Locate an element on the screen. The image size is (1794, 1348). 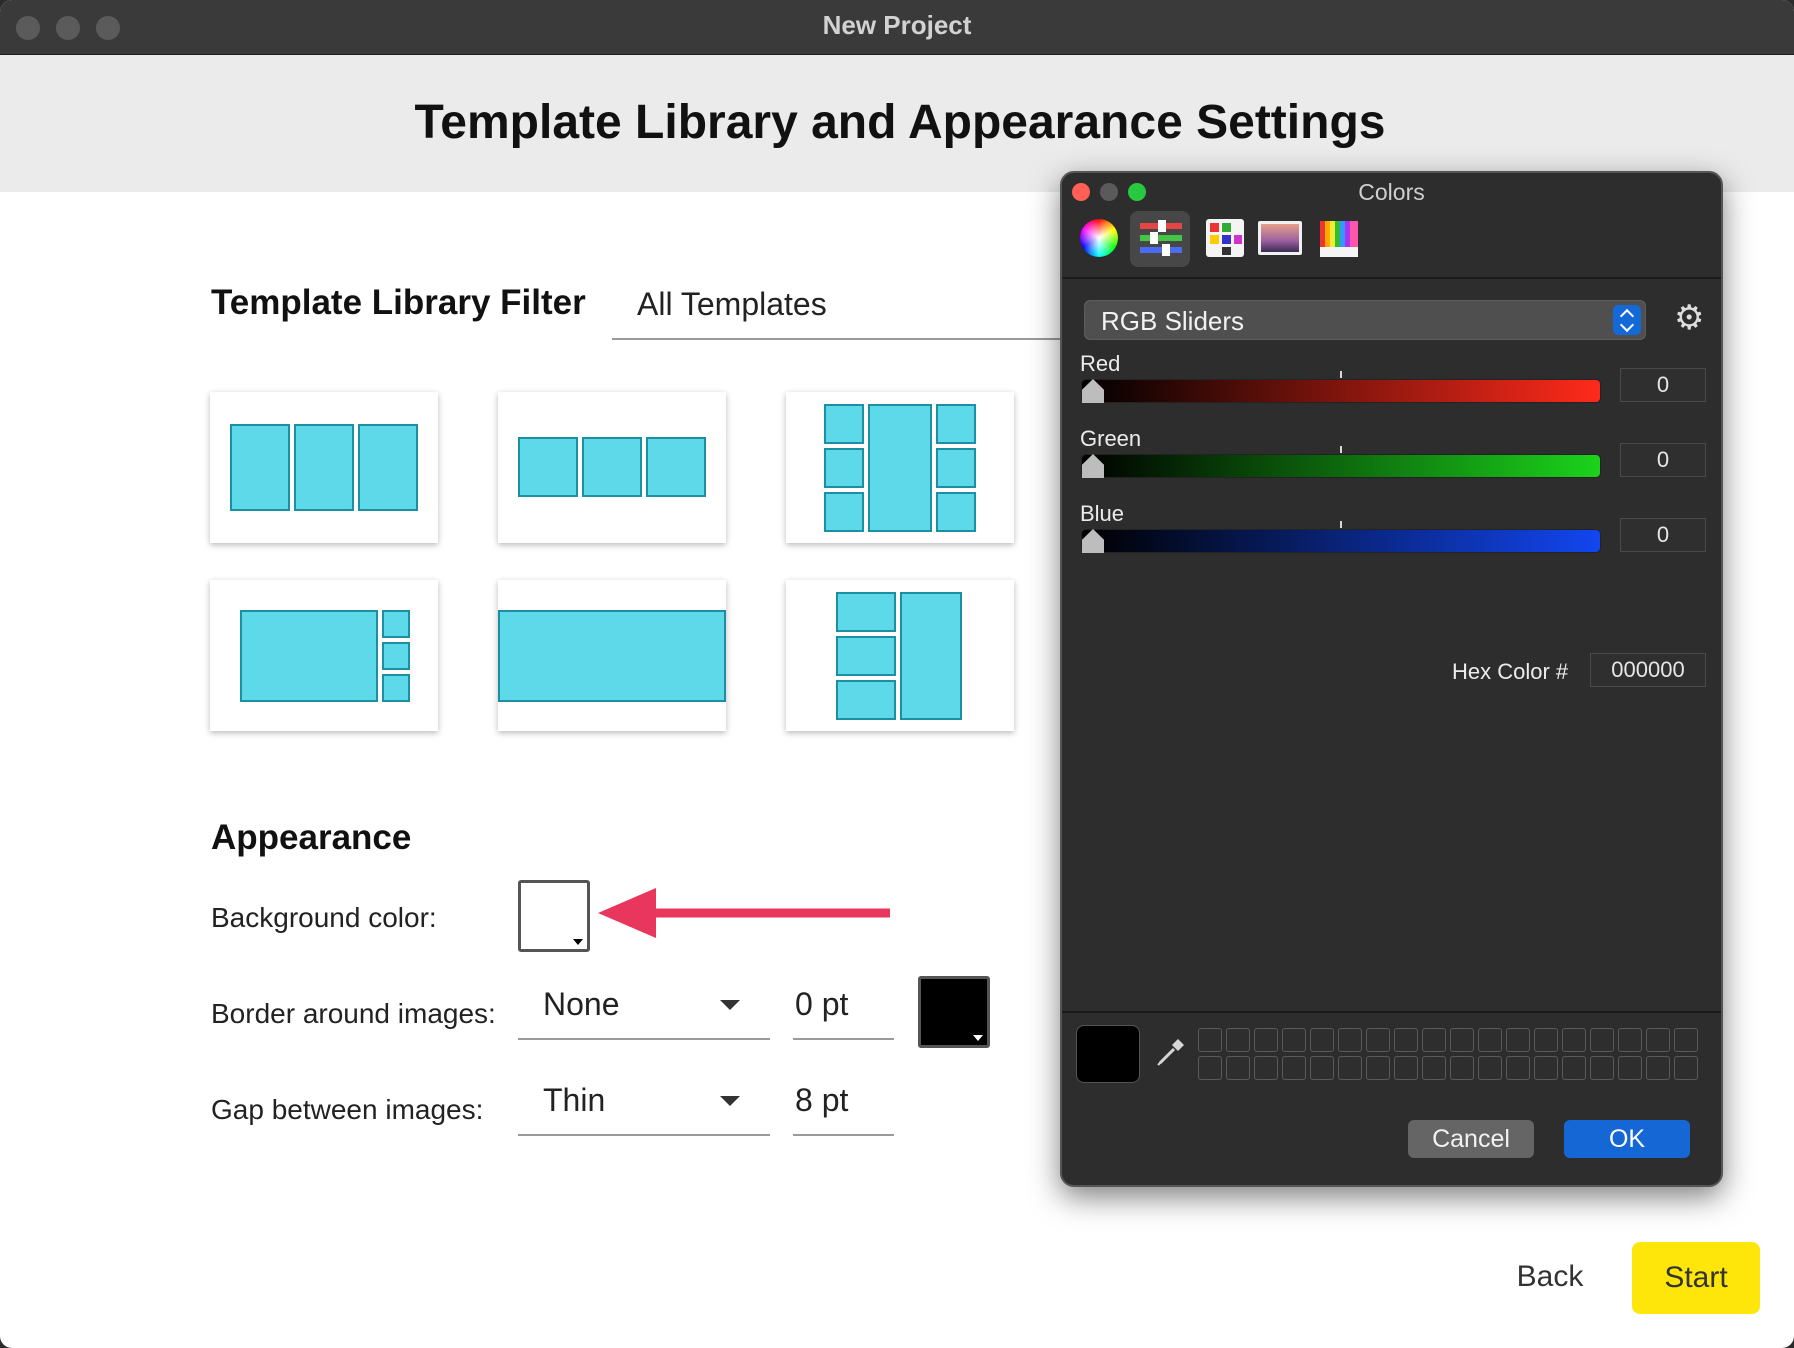
panel-divider is located at coordinates (1391, 278).